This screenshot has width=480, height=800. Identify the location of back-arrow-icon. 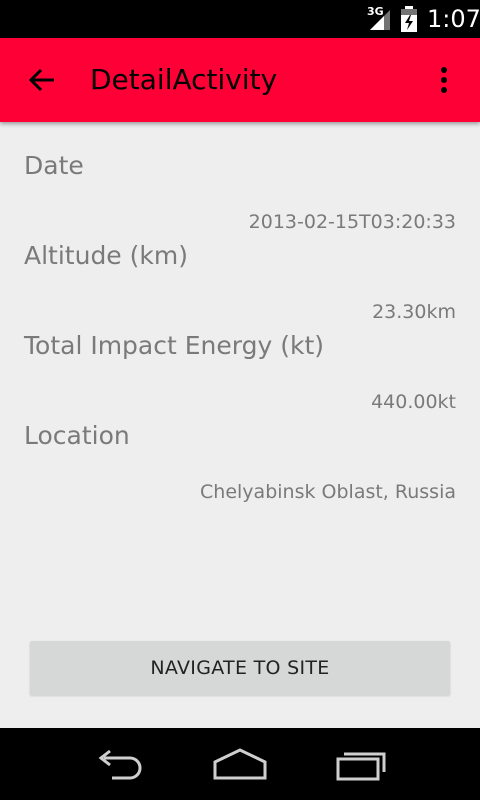
(42, 80).